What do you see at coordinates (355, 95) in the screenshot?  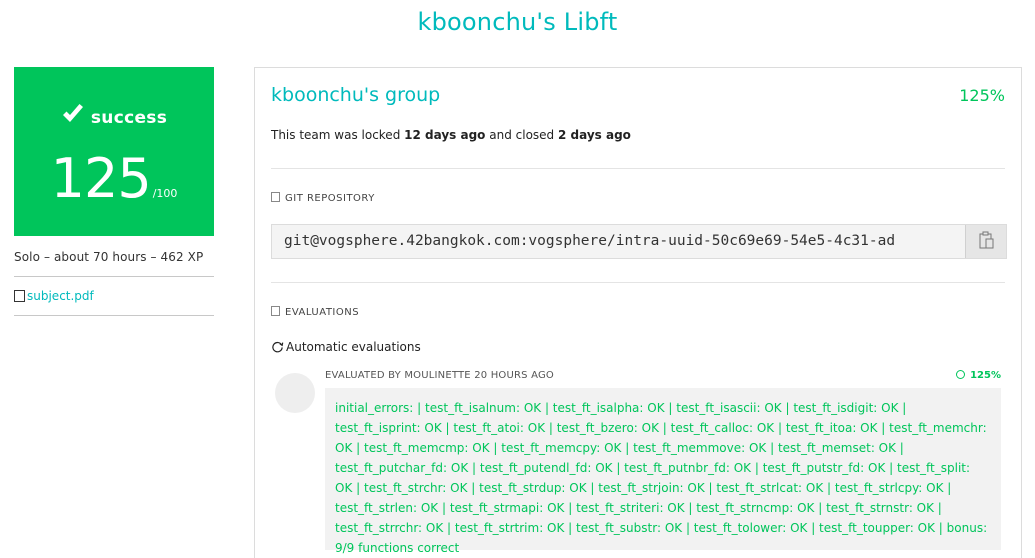 I see `team-name-link: kboonchu's group` at bounding box center [355, 95].